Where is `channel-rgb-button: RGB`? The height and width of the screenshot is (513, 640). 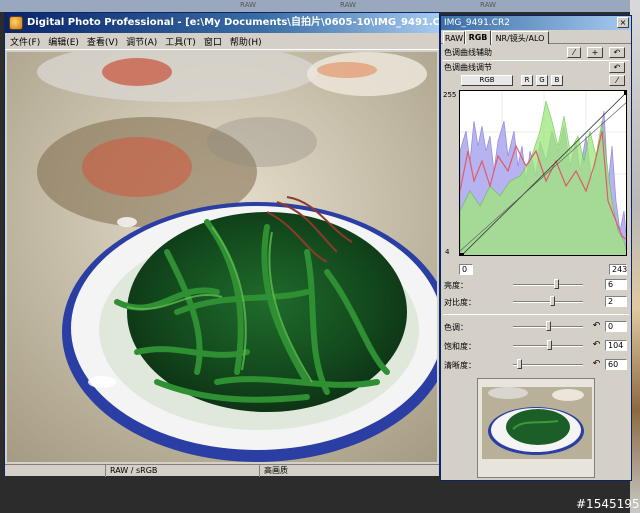
channel-rgb-button: RGB is located at coordinates (487, 80).